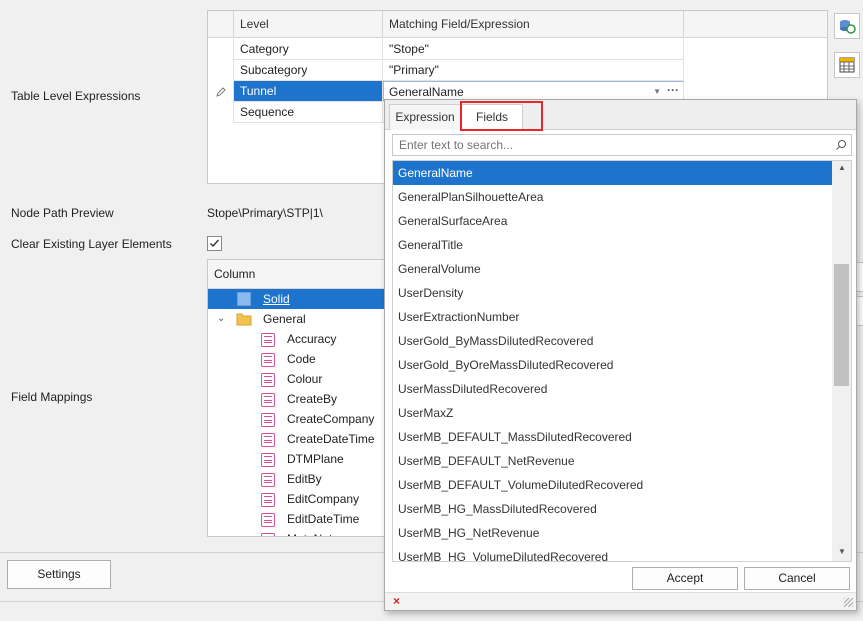 The image size is (863, 621). Describe the element at coordinates (608, 145) in the screenshot. I see `field-search-input` at that location.